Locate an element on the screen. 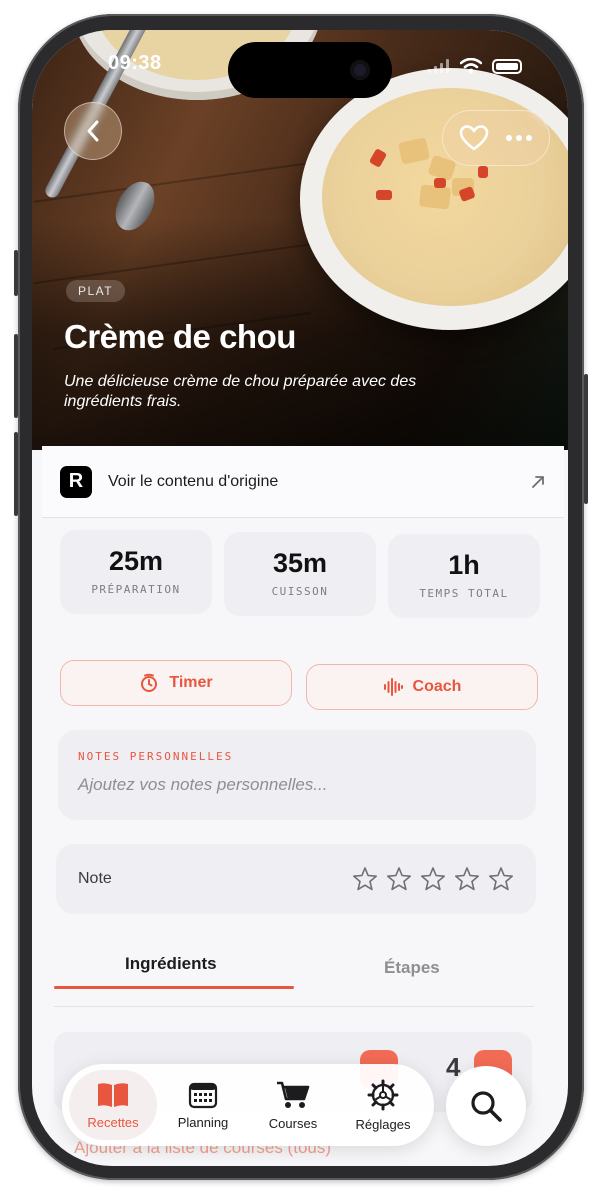 This screenshot has height=1196, width=600. timer-label: Timer is located at coordinates (191, 682).